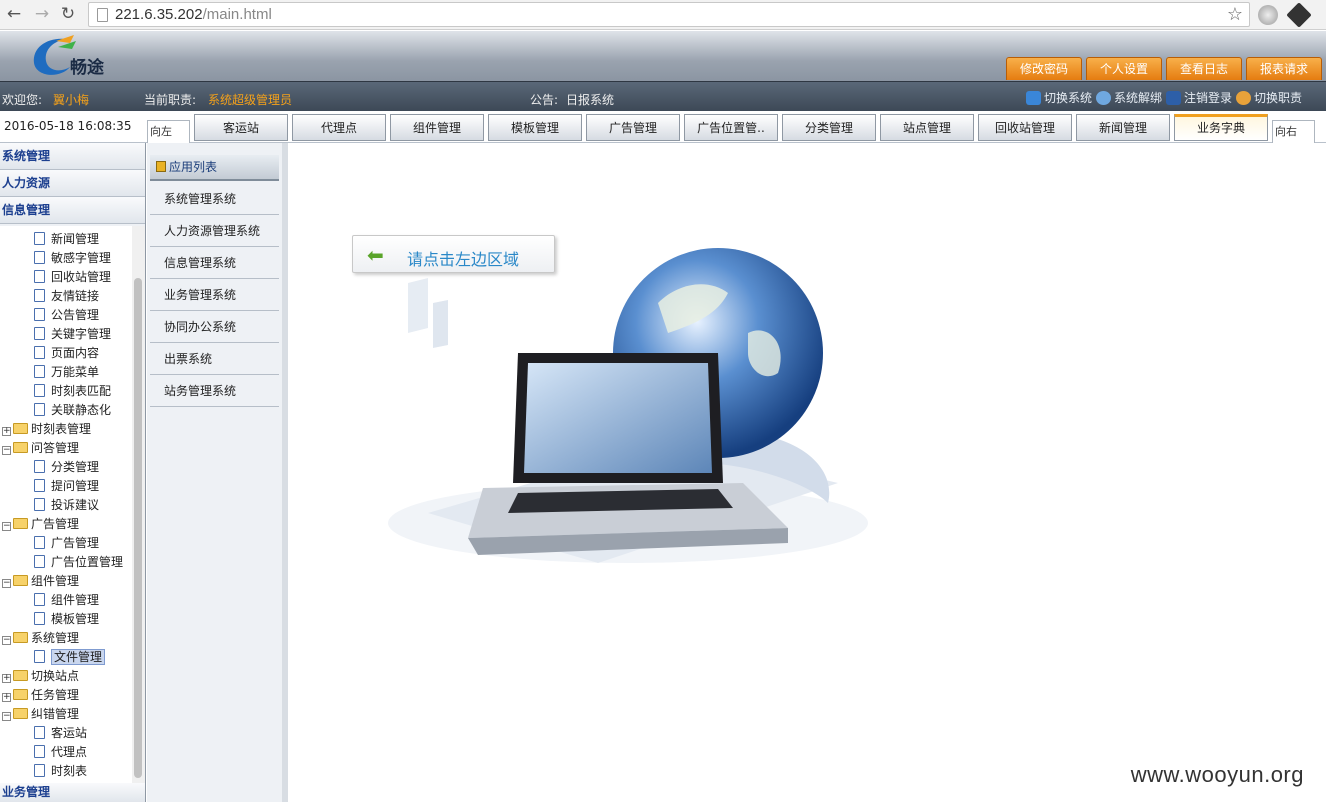 The height and width of the screenshot is (802, 1326). What do you see at coordinates (40, 695) in the screenshot?
I see `tree-folder: + 任务管理` at bounding box center [40, 695].